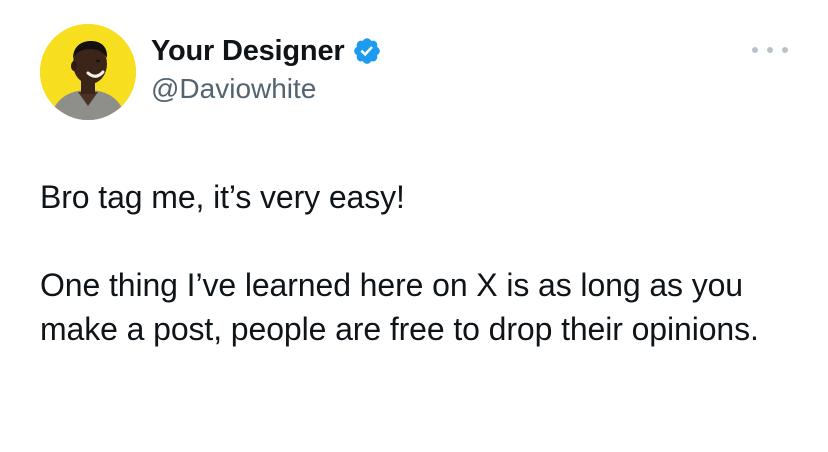  I want to click on author-info: Your Designer @Daviowhite, so click(266, 68).